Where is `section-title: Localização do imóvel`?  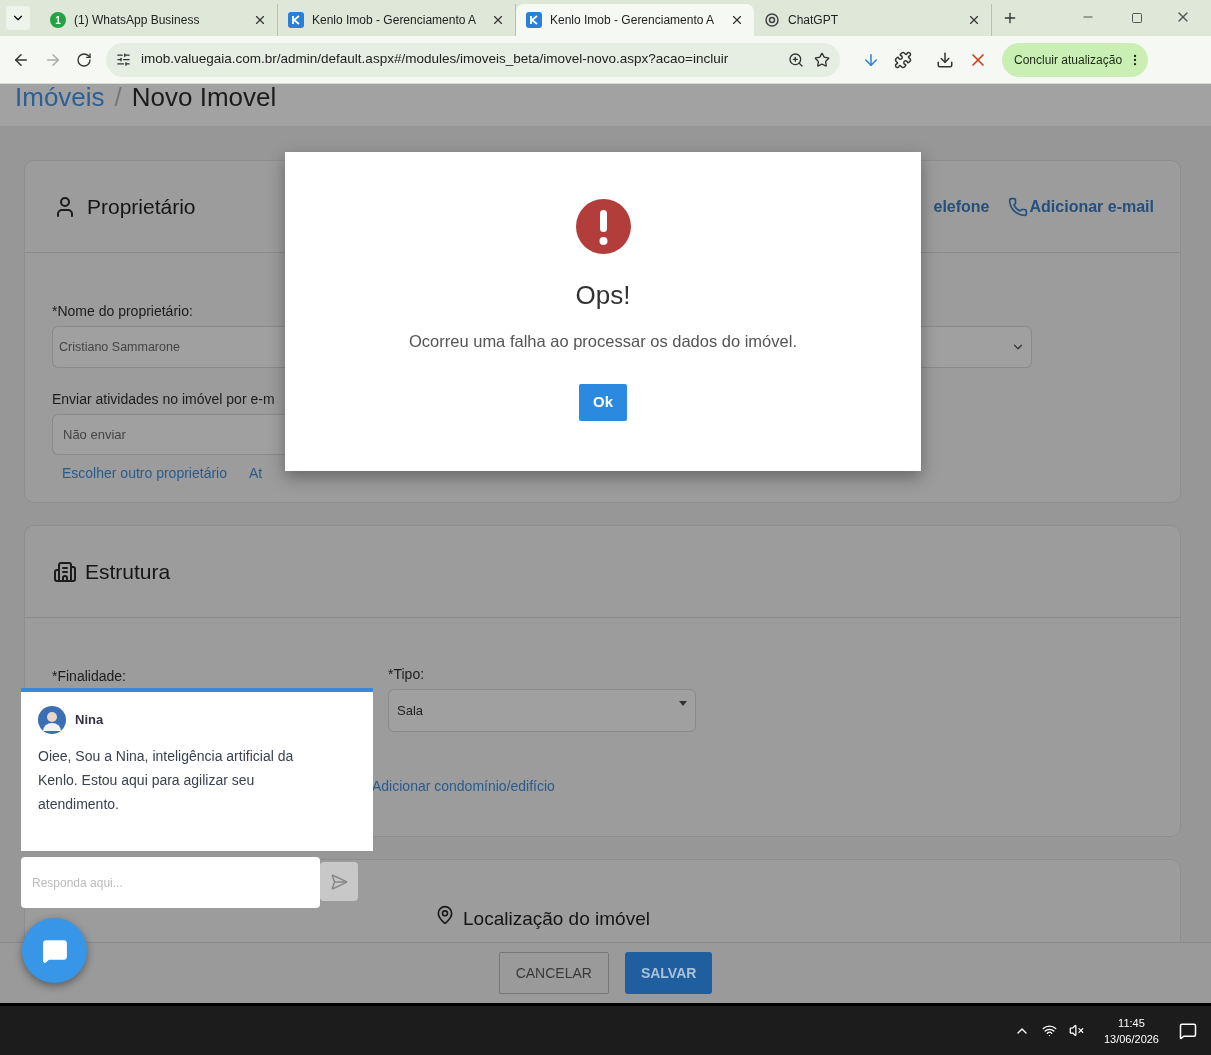 section-title: Localização do imóvel is located at coordinates (556, 919).